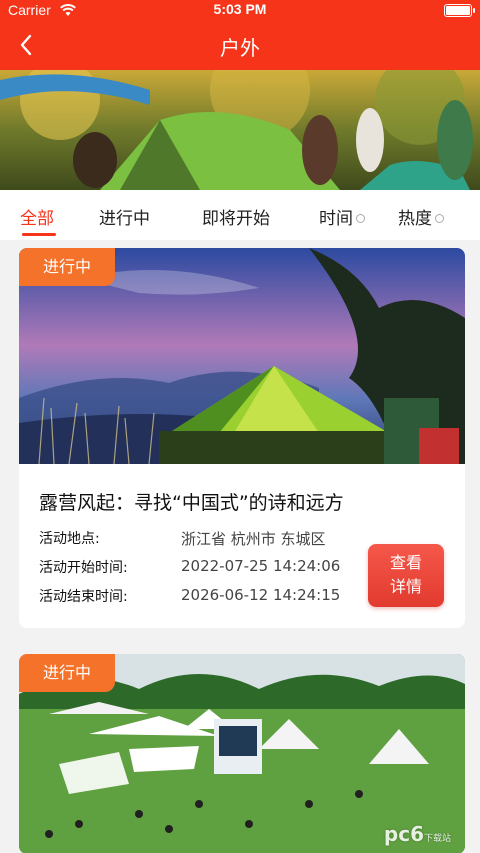 The width and height of the screenshot is (480, 853). Describe the element at coordinates (261, 595) in the screenshot. I see `end-time-value: 2026-06-12 14:24:15` at that location.